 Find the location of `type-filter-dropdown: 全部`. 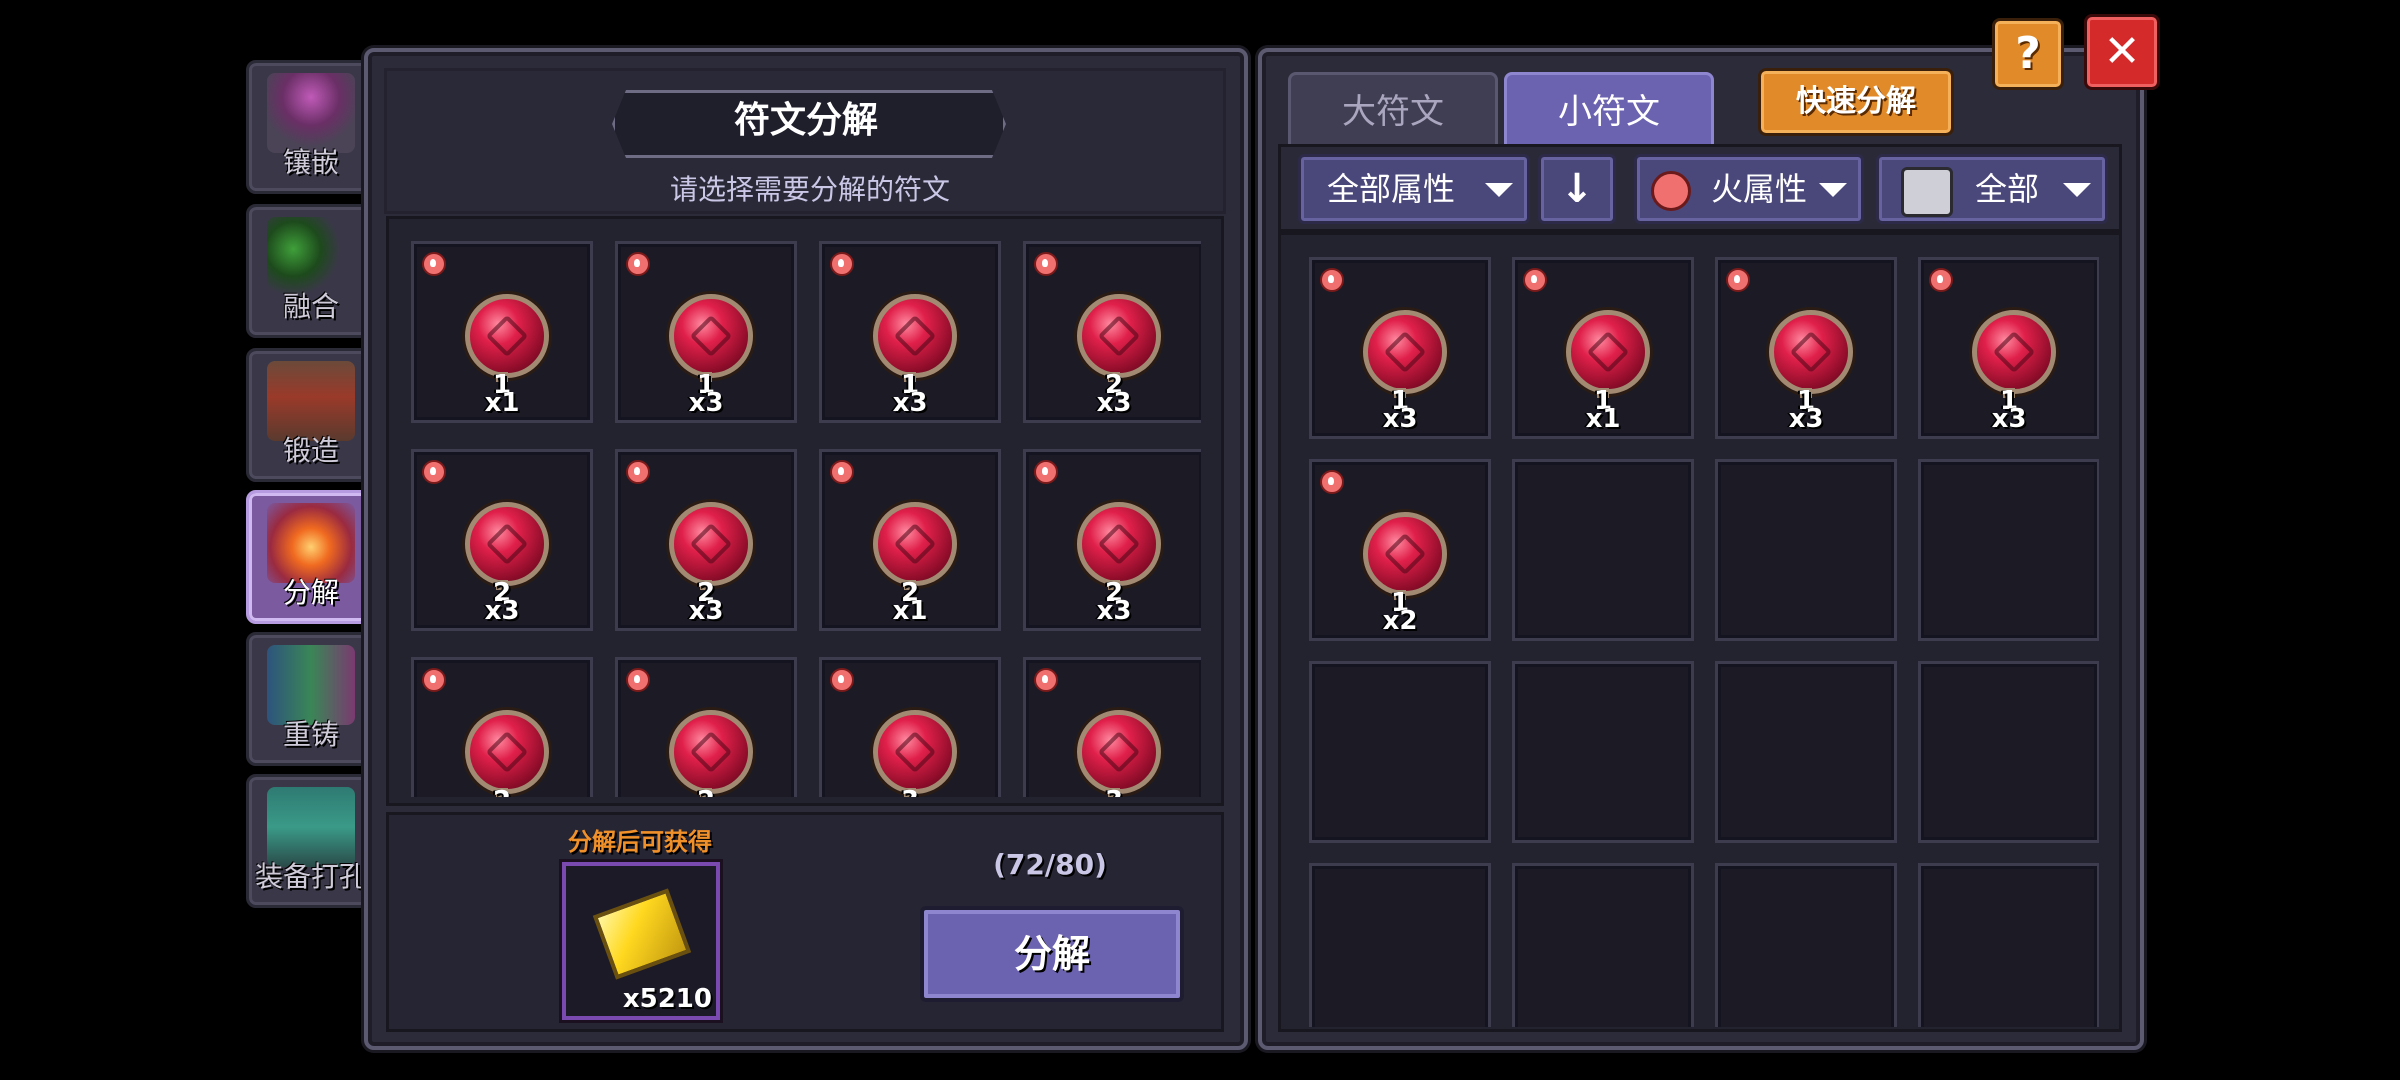

type-filter-dropdown: 全部 is located at coordinates (1992, 189).